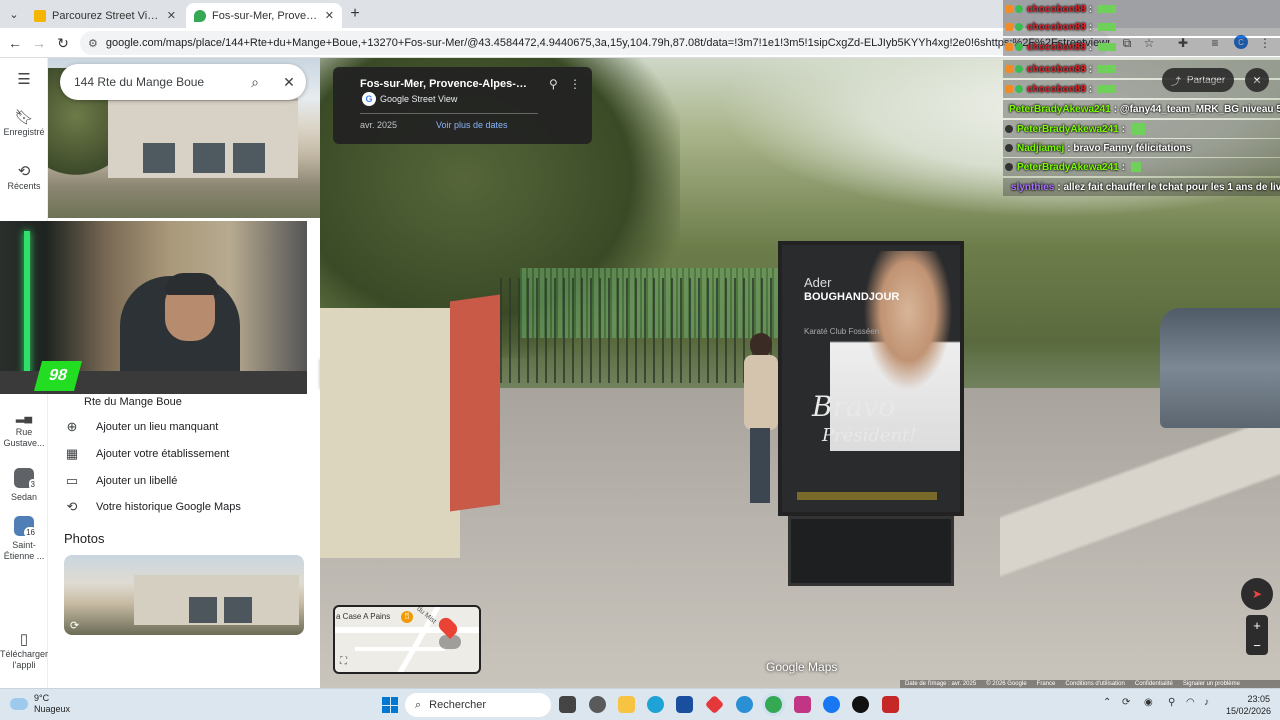 The image size is (1280, 720). What do you see at coordinates (449, 113) in the screenshot?
I see `divider` at bounding box center [449, 113].